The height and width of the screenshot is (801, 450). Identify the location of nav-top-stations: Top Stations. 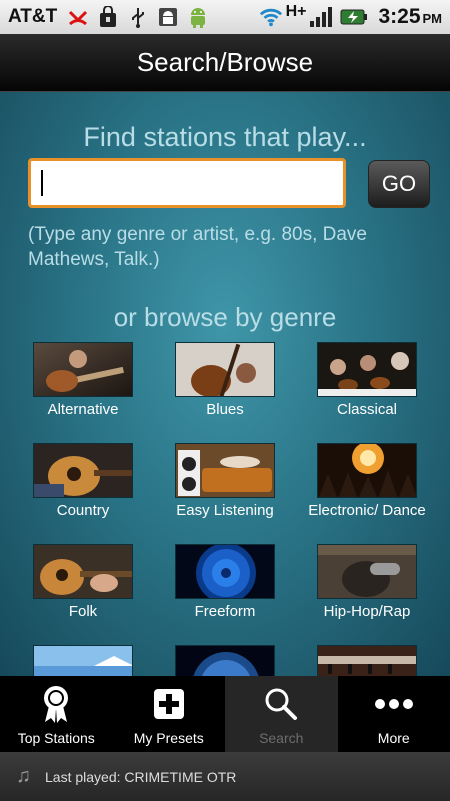
(56, 714).